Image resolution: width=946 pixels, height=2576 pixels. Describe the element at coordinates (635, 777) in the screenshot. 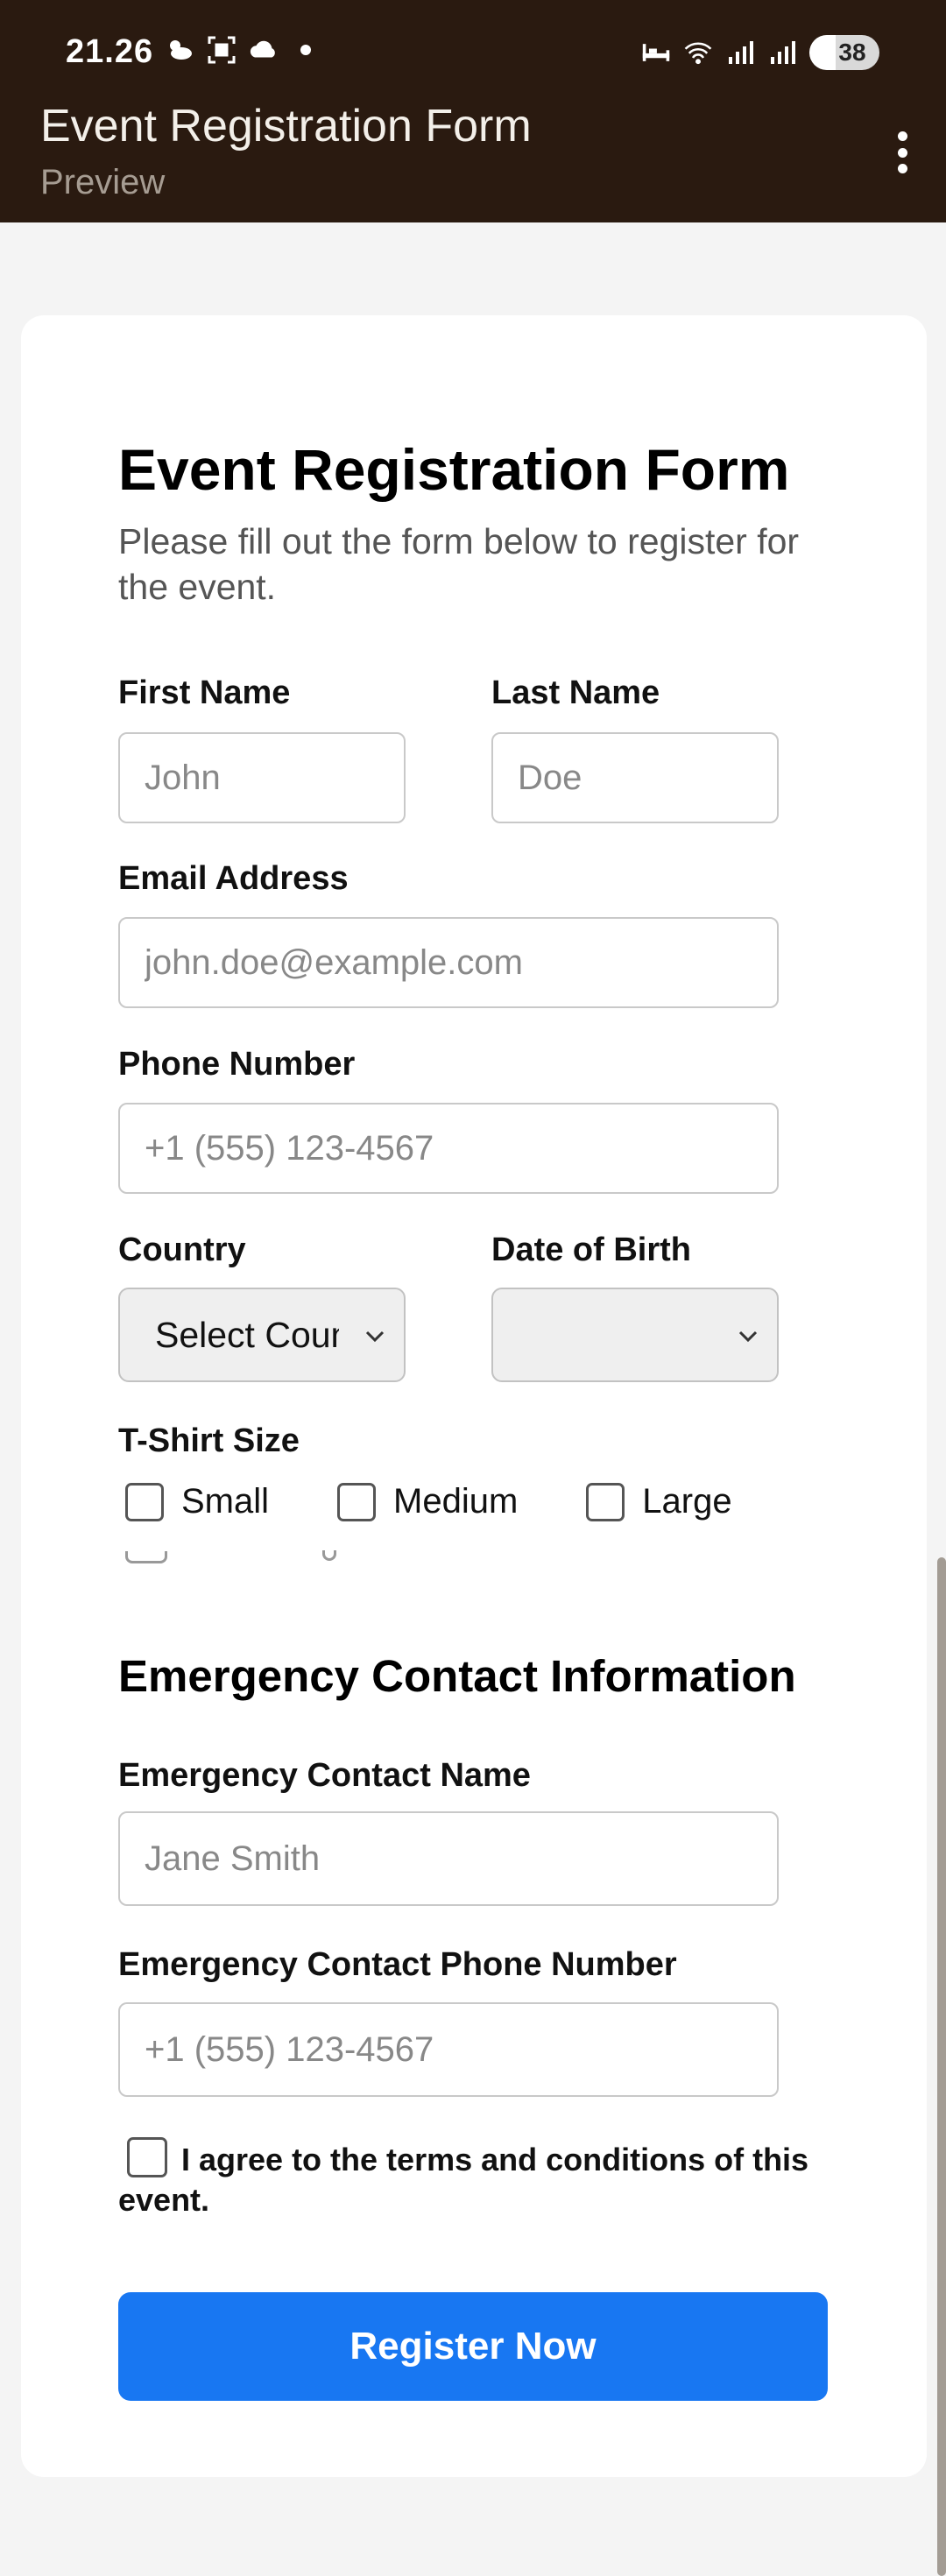

I see `last-name-input` at that location.